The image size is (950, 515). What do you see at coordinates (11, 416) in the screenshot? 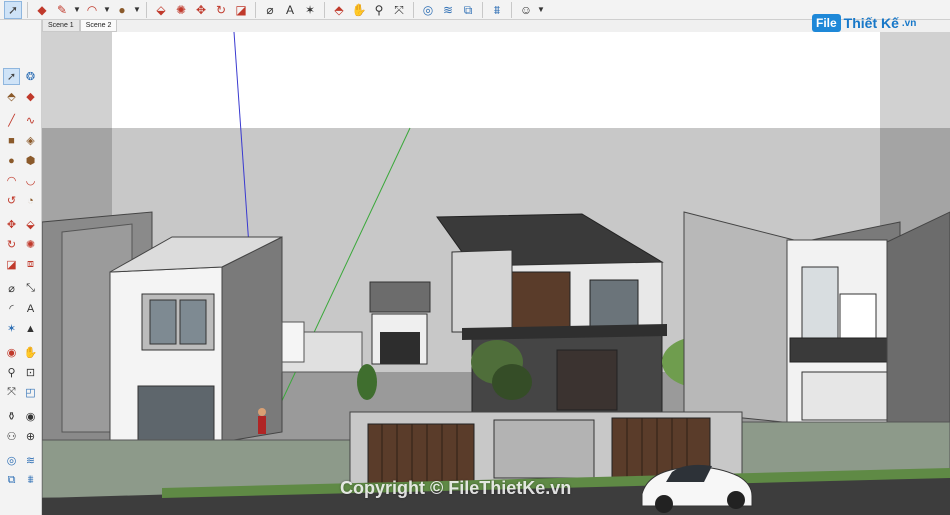
I see `position-camera-icon: ⚱` at bounding box center [11, 416].